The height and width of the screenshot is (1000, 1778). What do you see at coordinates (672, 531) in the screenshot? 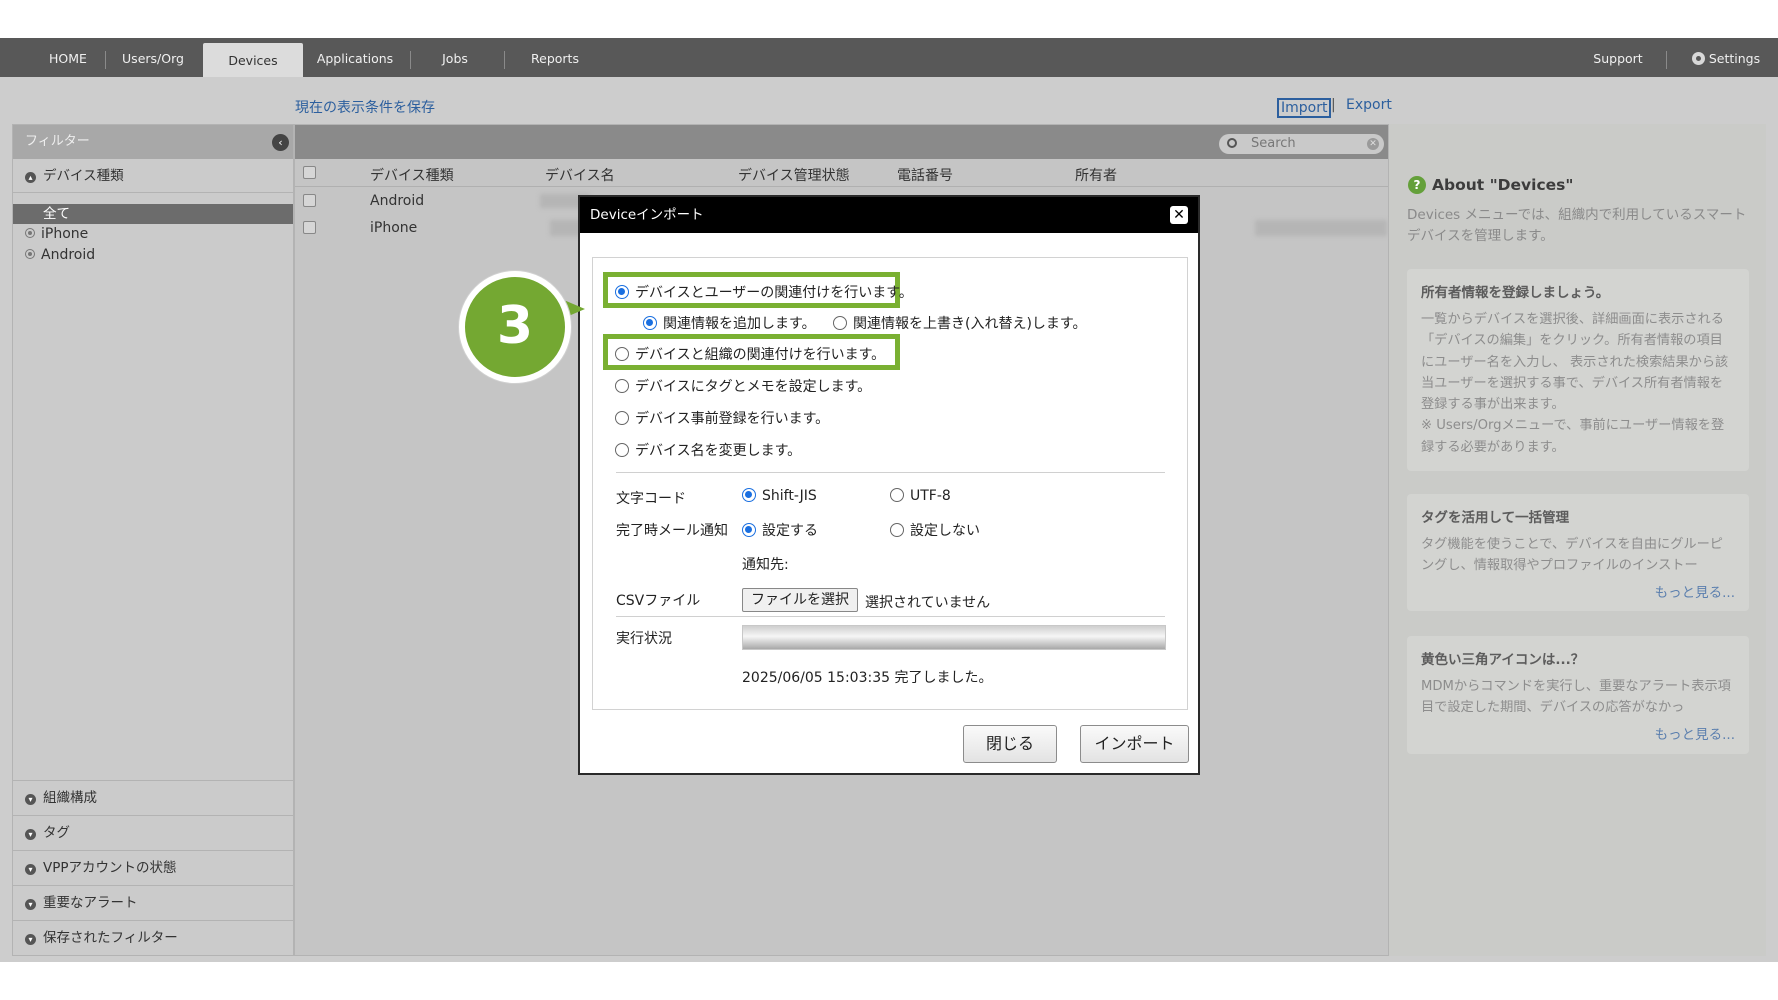
I see `mail-notify-label: 完了時メール通知` at bounding box center [672, 531].